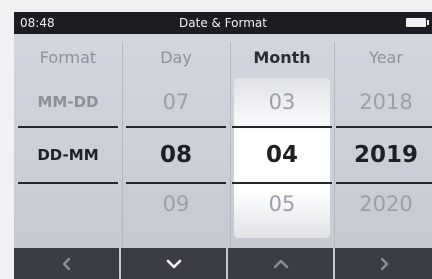  I want to click on chevron-left-icon, so click(66, 263).